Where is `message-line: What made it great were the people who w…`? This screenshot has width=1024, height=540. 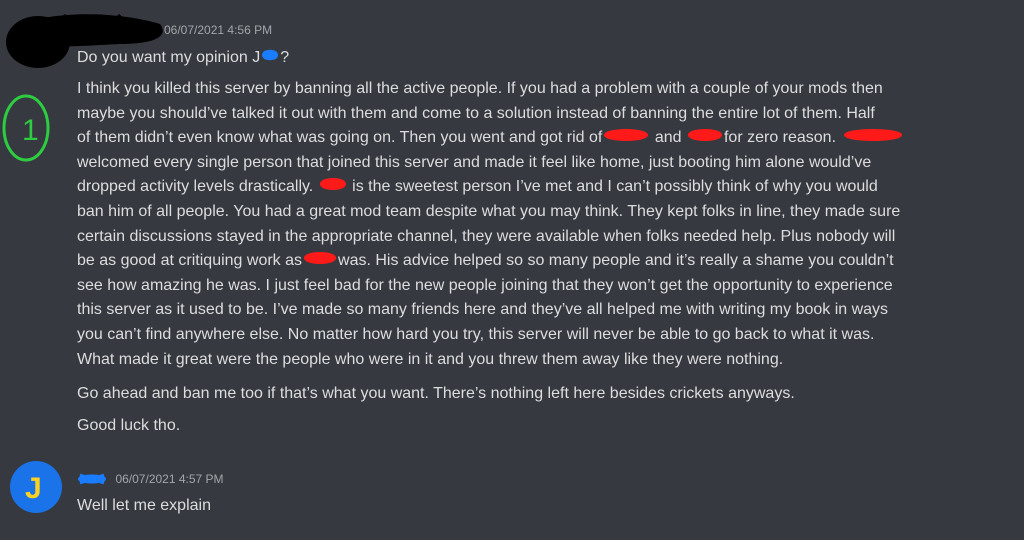
message-line: What made it great were the people who w… is located at coordinates (430, 359).